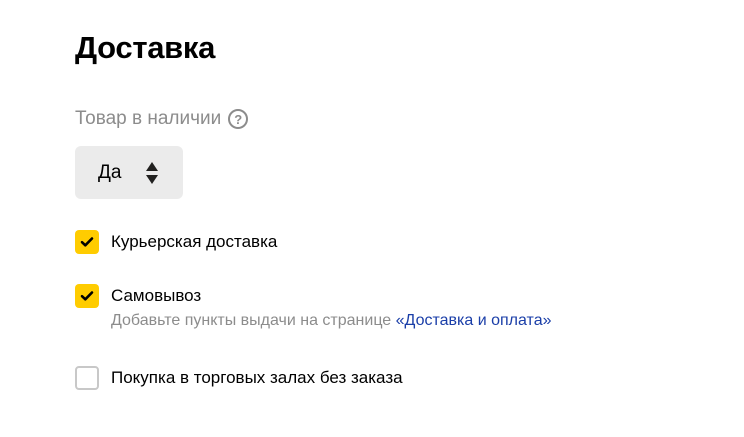 Image resolution: width=744 pixels, height=437 pixels. What do you see at coordinates (474, 320) in the screenshot?
I see `delivery-and-payment-link: «Доставка и оплата»` at bounding box center [474, 320].